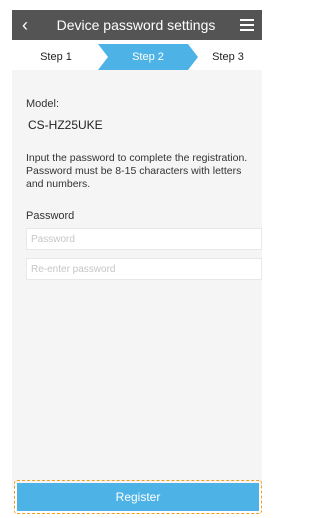 This screenshot has height=518, width=320. I want to click on step-indicator: Step 1 Step 2 Step 3, so click(137, 57).